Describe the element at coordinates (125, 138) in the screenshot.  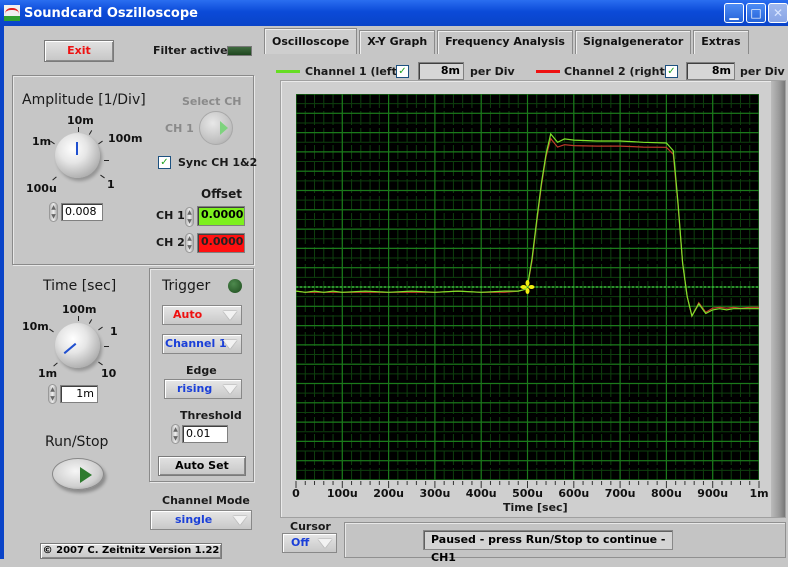
I see `amplitude-scale-label: 100m` at that location.